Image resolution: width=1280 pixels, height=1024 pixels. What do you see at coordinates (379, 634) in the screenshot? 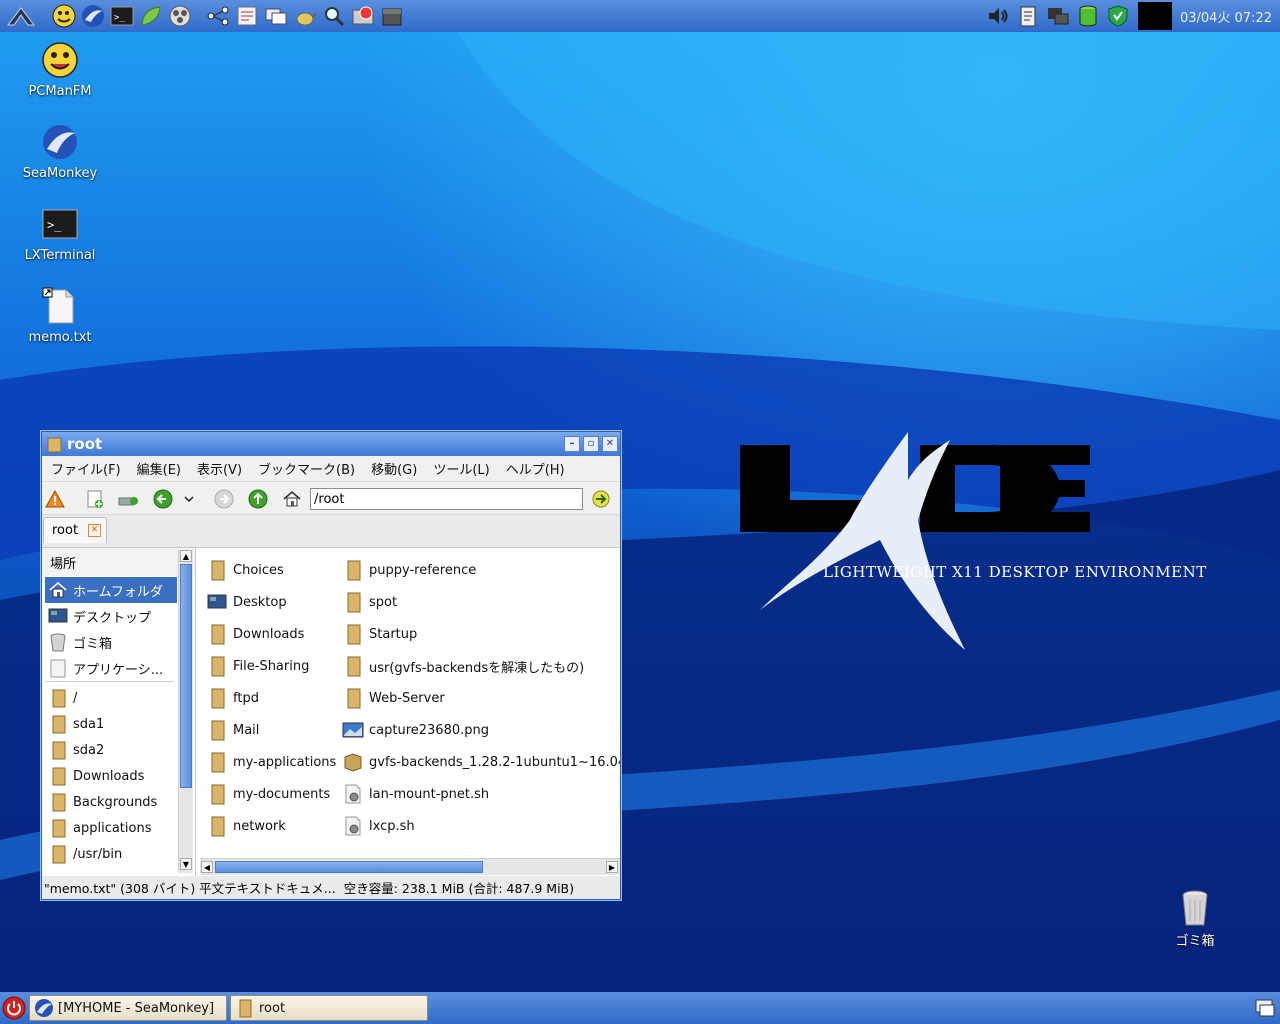
I see `file-item: Startup` at bounding box center [379, 634].